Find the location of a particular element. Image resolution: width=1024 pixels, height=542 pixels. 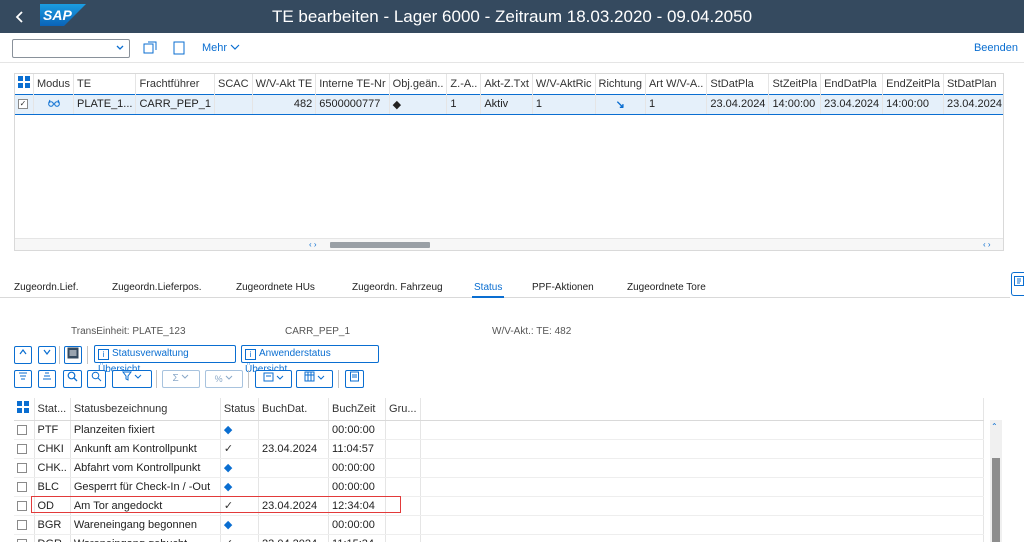

glasses-icon is located at coordinates (53, 103).